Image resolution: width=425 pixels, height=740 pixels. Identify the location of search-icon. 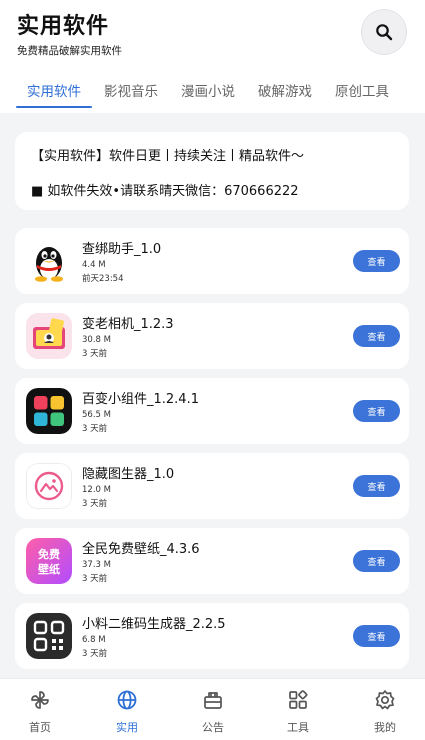
(384, 32).